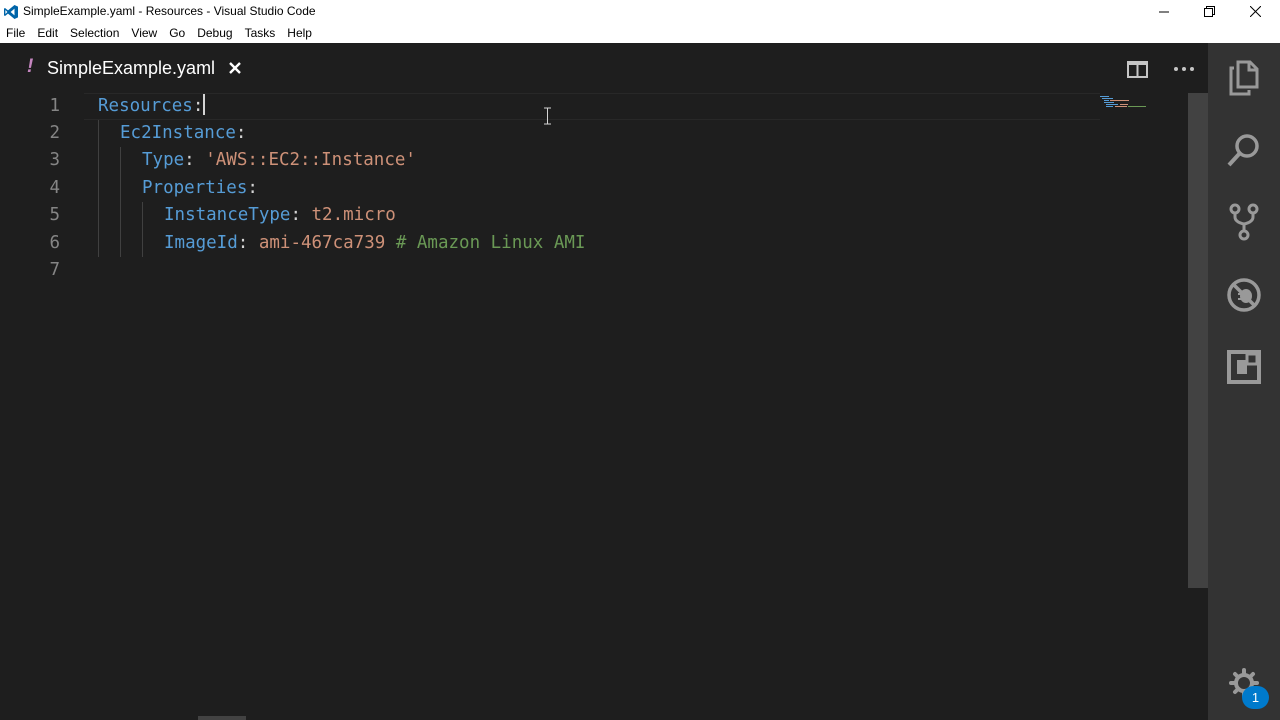  I want to click on menu-view: View, so click(144, 33).